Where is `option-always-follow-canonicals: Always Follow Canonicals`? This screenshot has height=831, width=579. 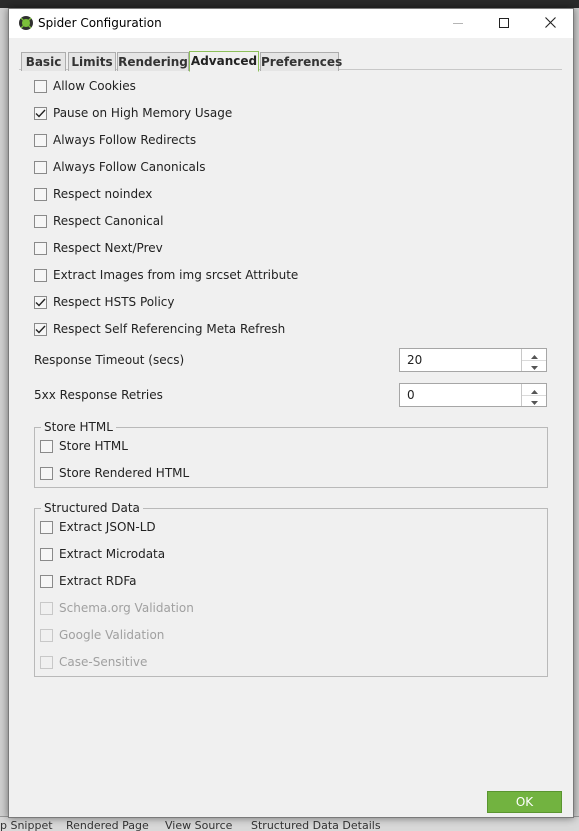 option-always-follow-canonicals: Always Follow Canonicals is located at coordinates (120, 167).